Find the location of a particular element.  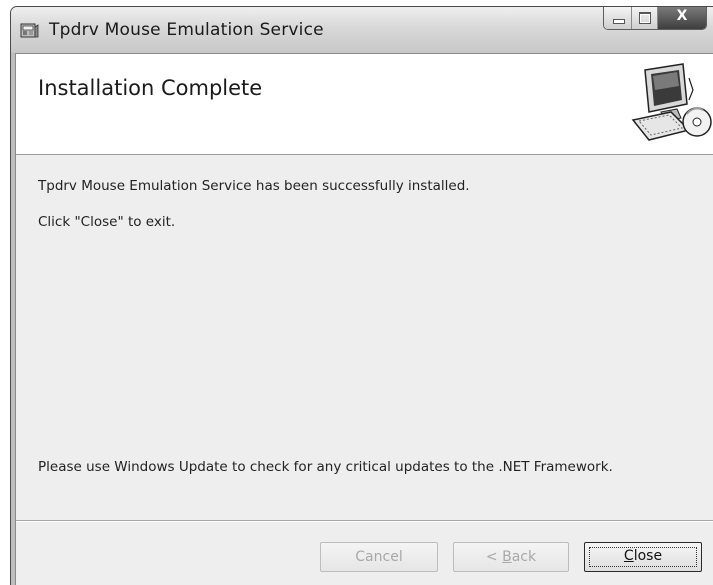

cancel-button: Cancel is located at coordinates (379, 557).